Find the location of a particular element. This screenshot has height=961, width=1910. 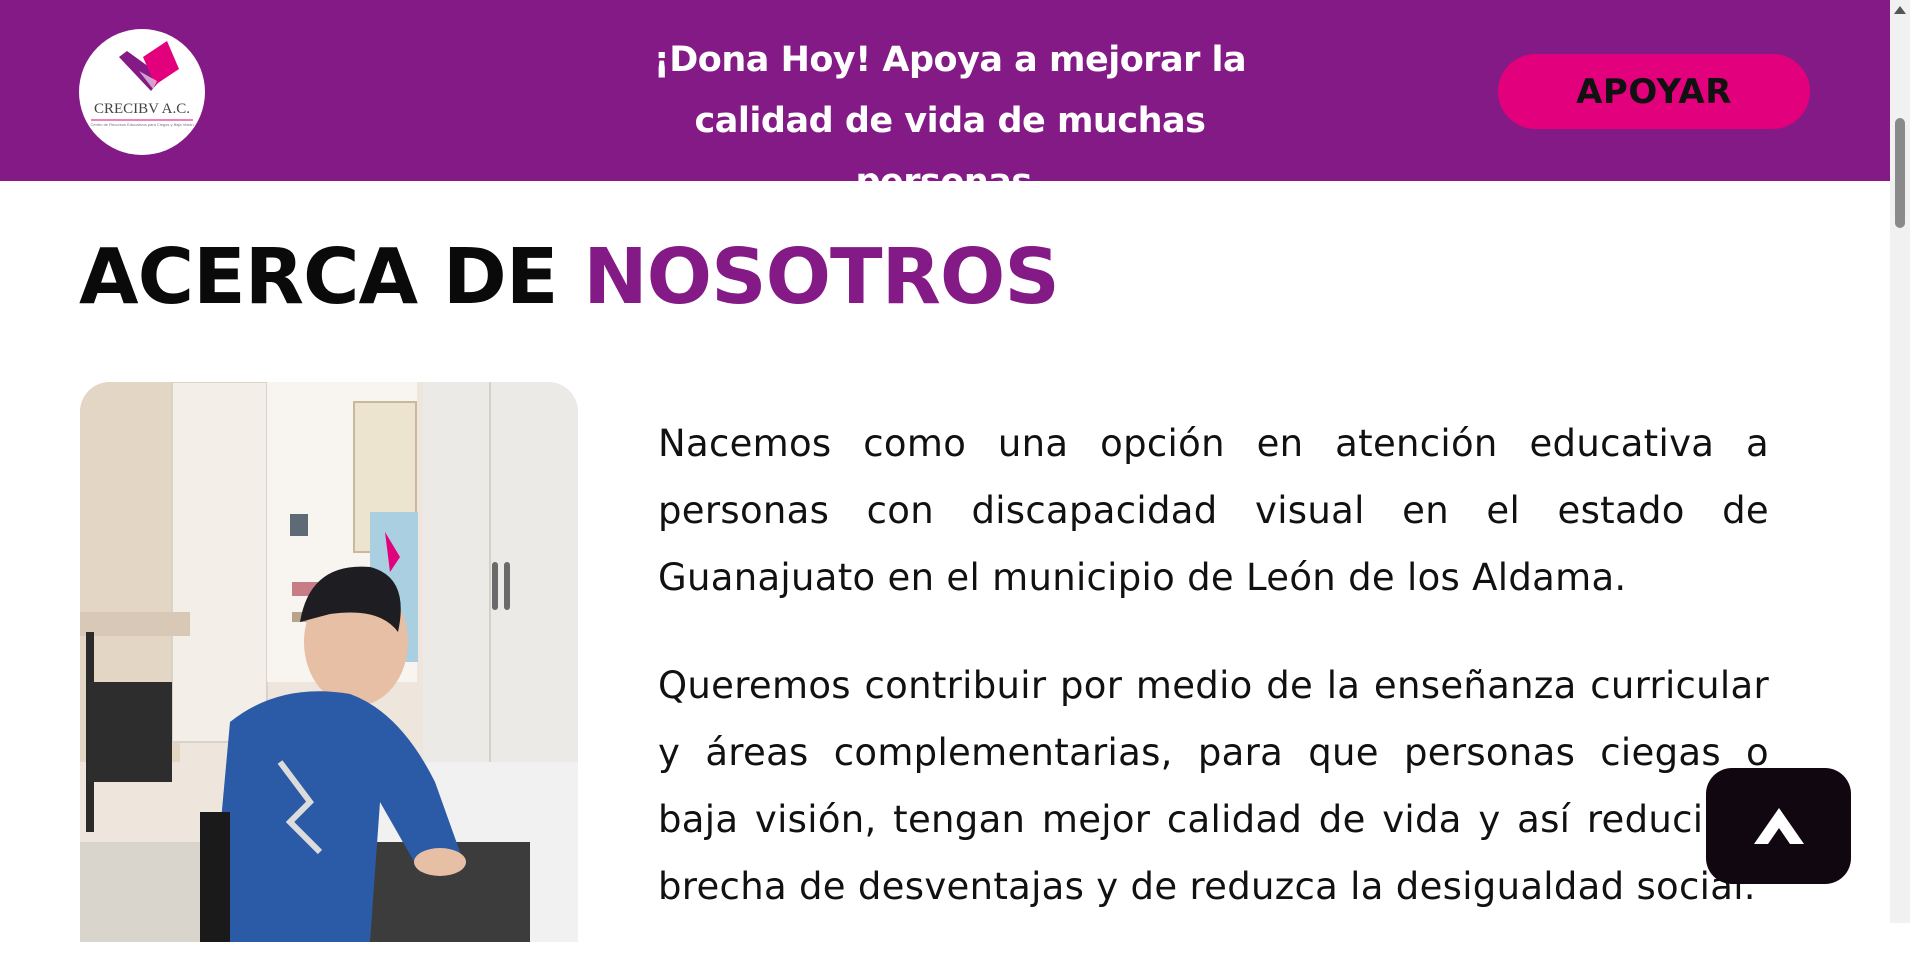

scroll-up-arrow-icon is located at coordinates (1900, 10).